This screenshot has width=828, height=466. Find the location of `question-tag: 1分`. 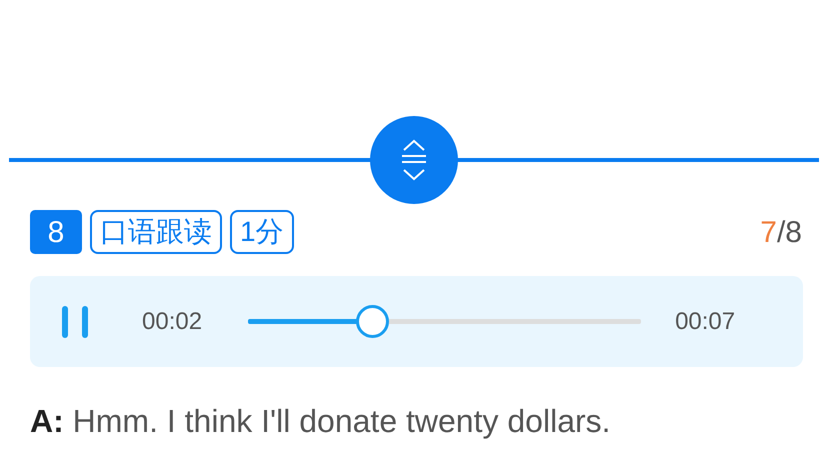

question-tag: 1分 is located at coordinates (262, 232).